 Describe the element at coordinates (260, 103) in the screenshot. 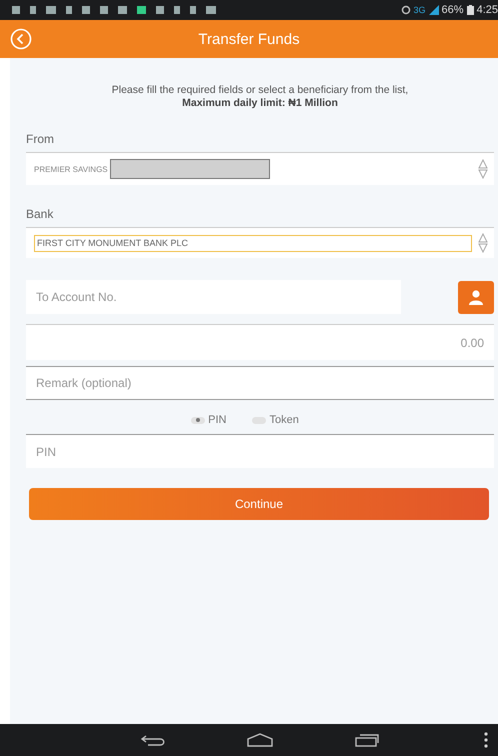

I see `daily-limit-text: Maximum daily limit: ₦1 Million` at that location.